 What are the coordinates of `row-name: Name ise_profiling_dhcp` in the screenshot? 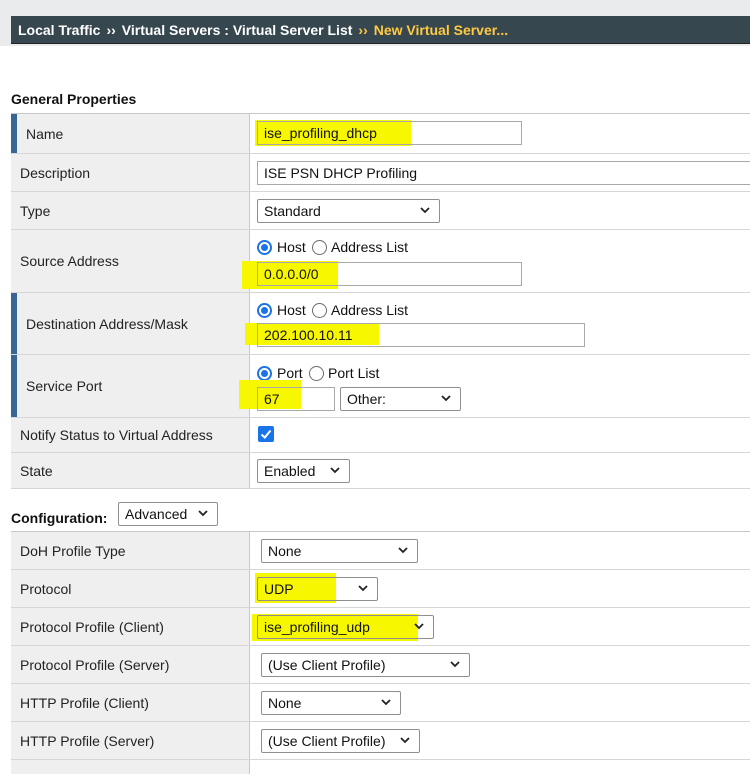 It's located at (380, 134).